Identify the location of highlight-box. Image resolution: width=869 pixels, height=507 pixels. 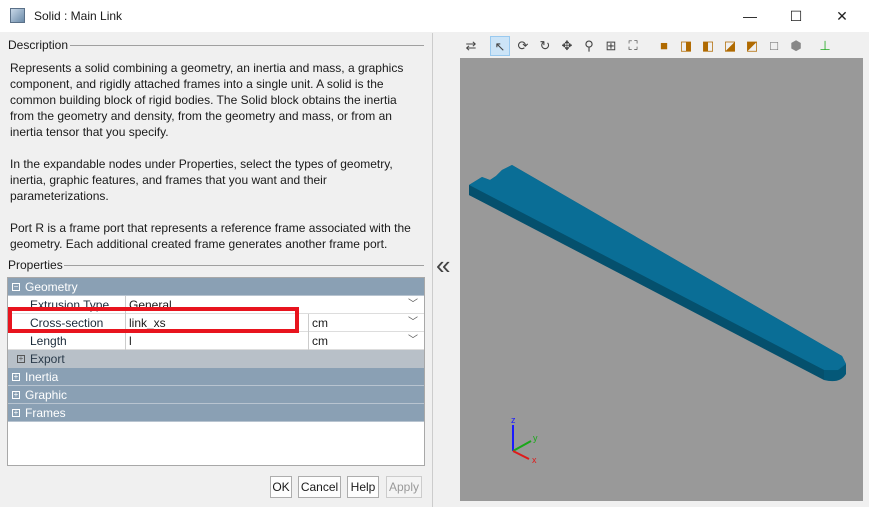
(153, 320).